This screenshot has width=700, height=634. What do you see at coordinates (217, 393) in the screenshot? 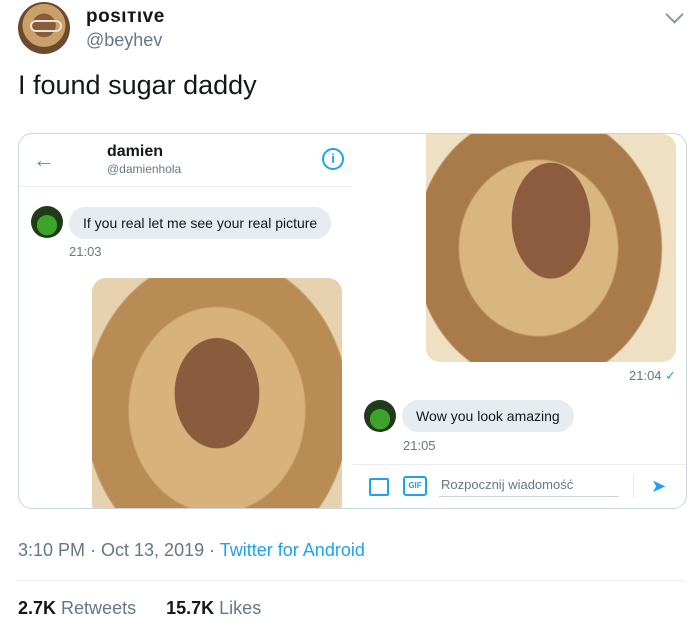
I see `sent-photo` at bounding box center [217, 393].